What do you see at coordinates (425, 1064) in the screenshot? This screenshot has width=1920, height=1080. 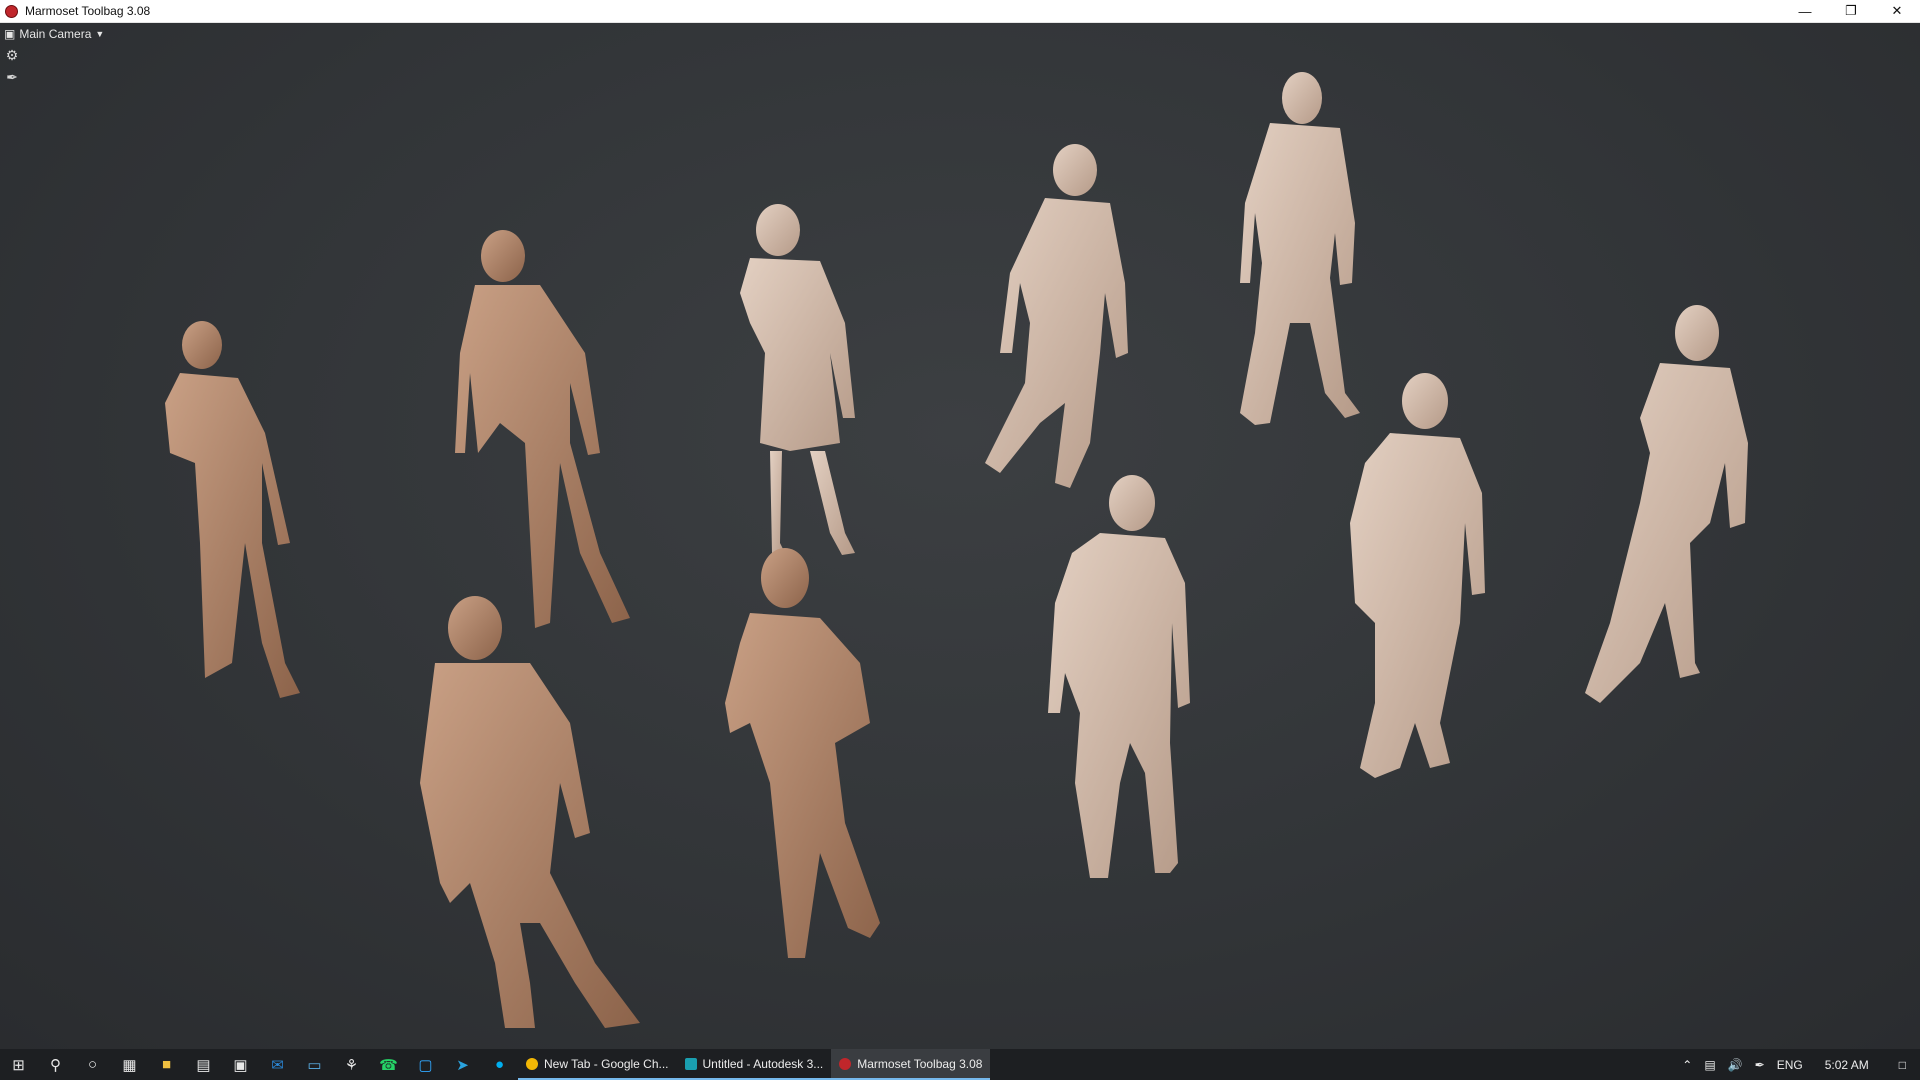 I see `photoshop-icon: ▢` at bounding box center [425, 1064].